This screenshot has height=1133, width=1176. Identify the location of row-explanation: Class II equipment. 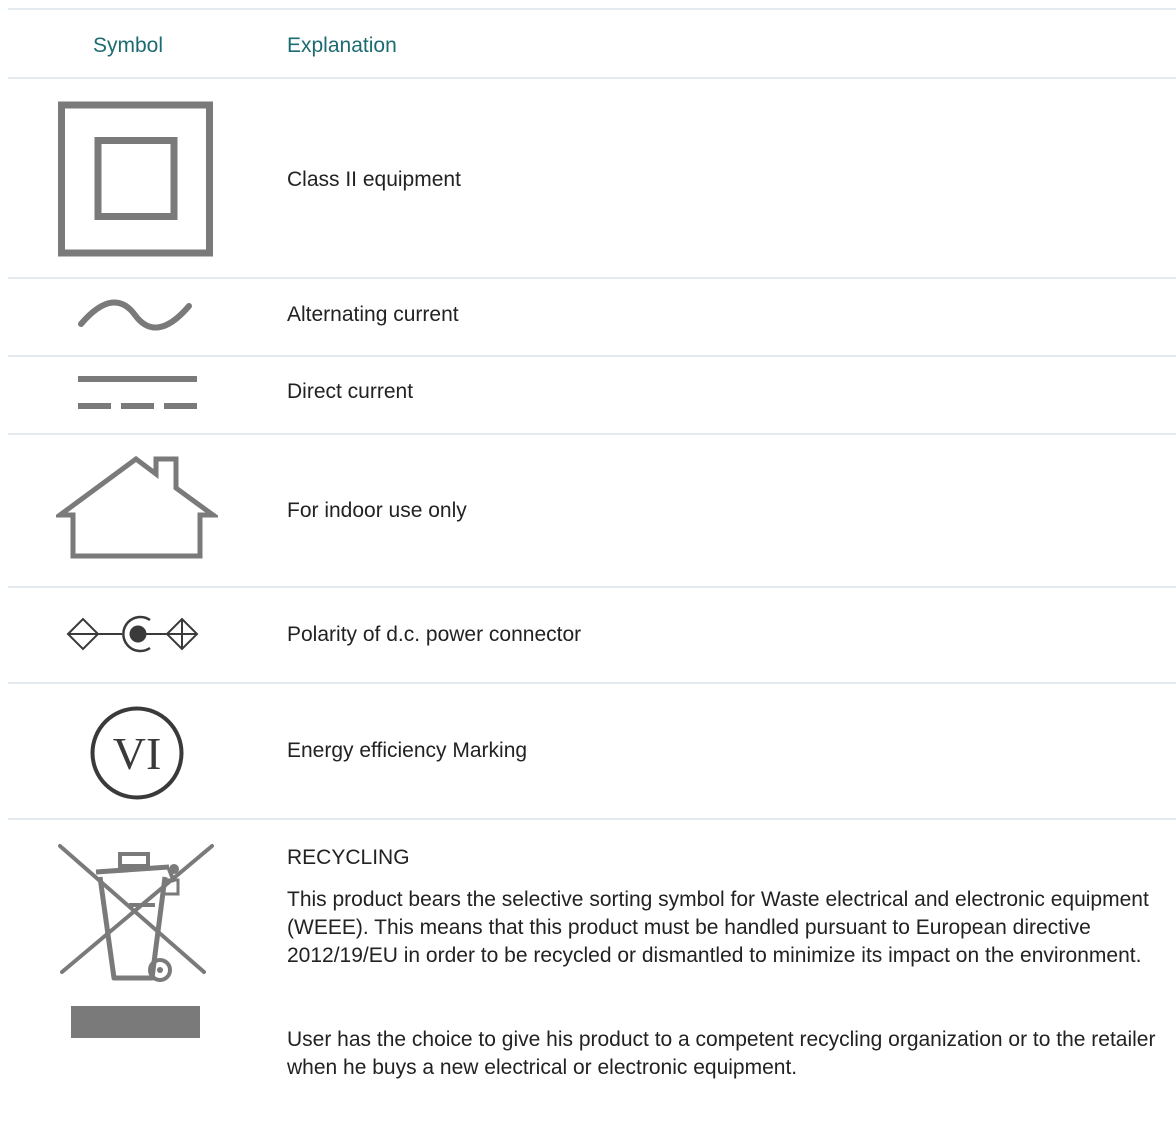
(374, 179).